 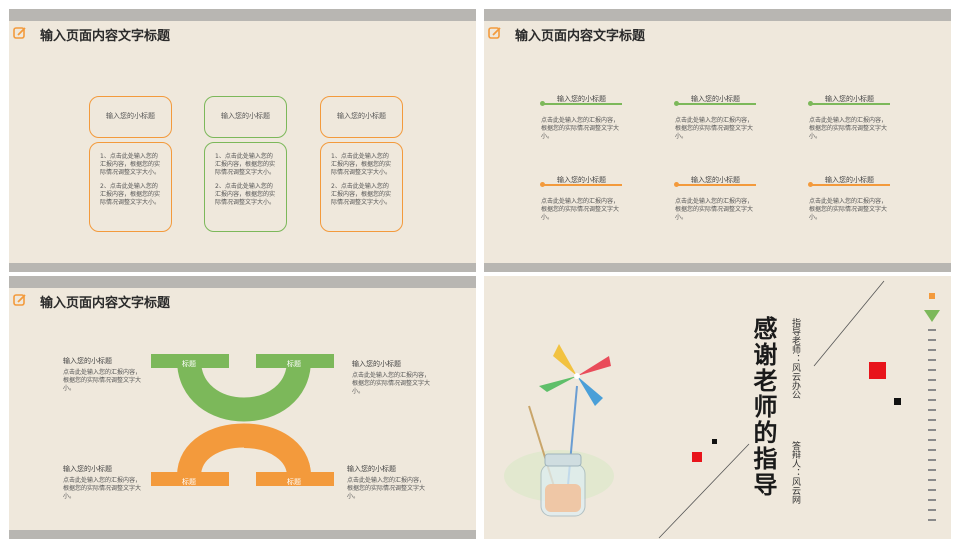 What do you see at coordinates (795, 358) in the screenshot?
I see `advisor-text: 指导老师：风云办公` at bounding box center [795, 358].